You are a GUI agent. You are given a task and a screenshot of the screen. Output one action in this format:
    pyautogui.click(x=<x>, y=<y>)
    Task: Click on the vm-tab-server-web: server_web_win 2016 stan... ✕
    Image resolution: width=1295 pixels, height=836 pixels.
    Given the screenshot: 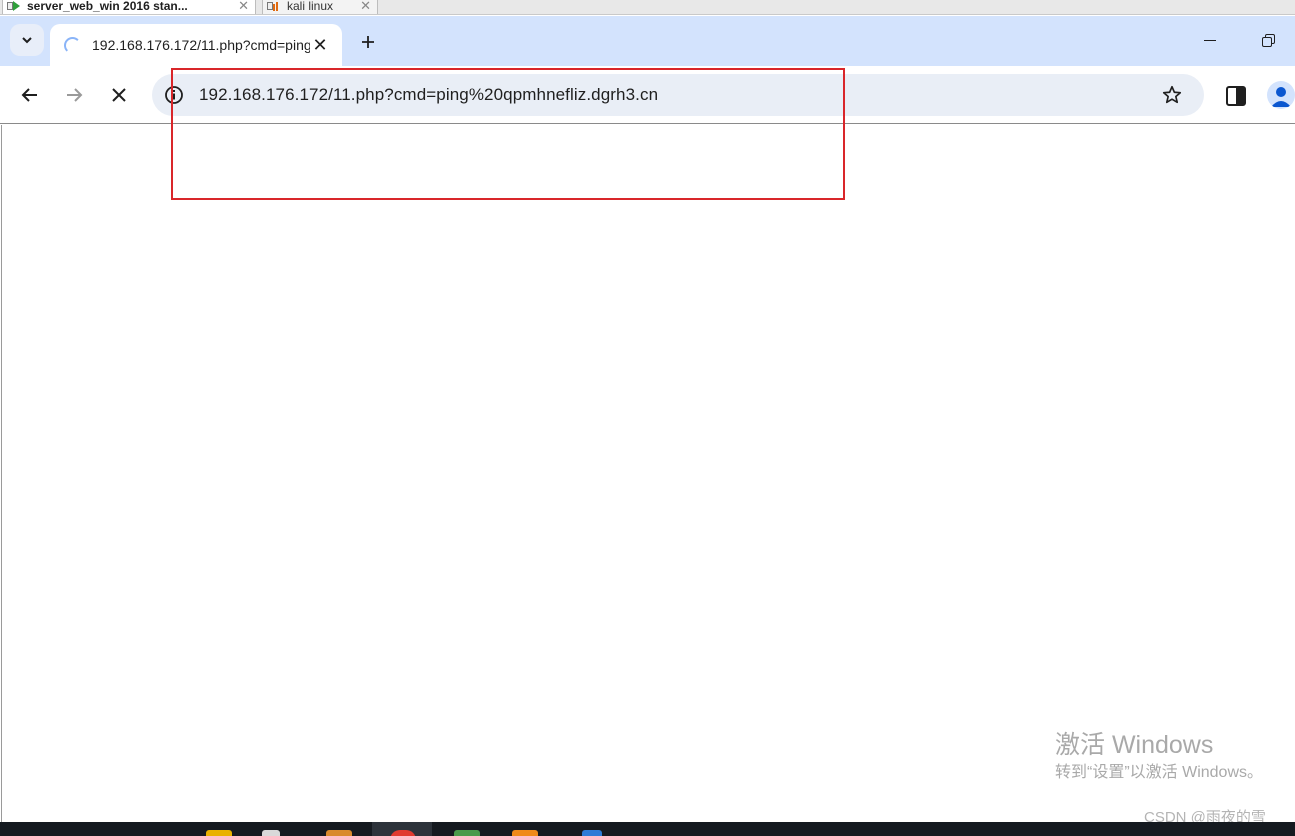 What is the action you would take?
    pyautogui.click(x=129, y=7)
    